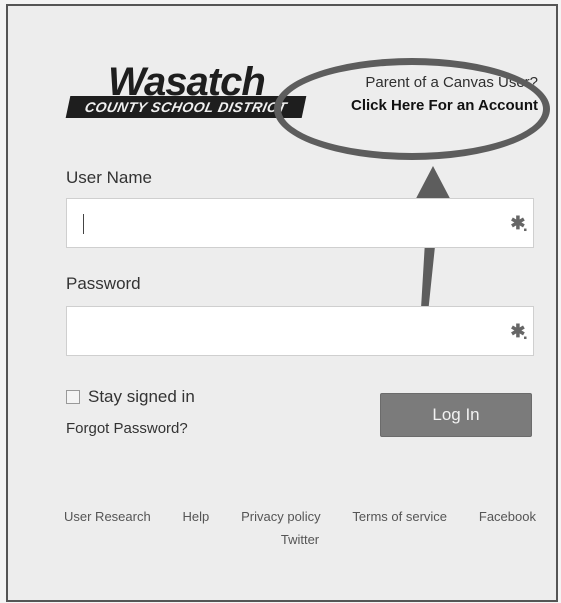 This screenshot has width=561, height=603. I want to click on footer-link: User Research, so click(107, 516).